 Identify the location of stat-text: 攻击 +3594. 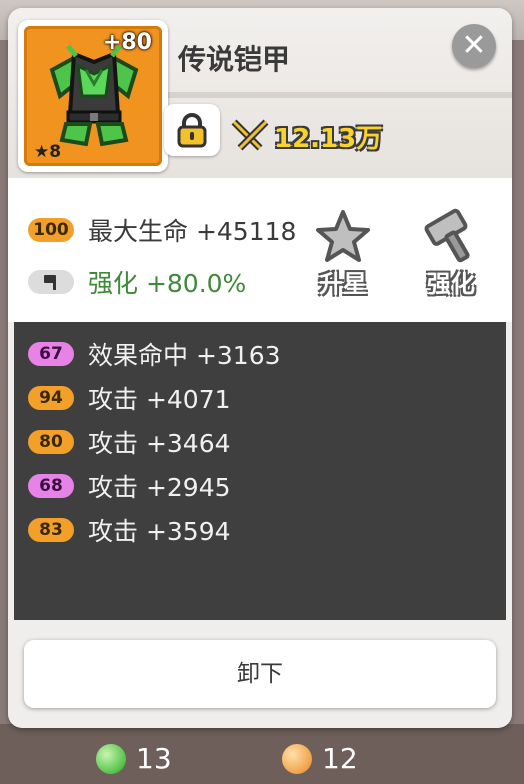
(159, 531).